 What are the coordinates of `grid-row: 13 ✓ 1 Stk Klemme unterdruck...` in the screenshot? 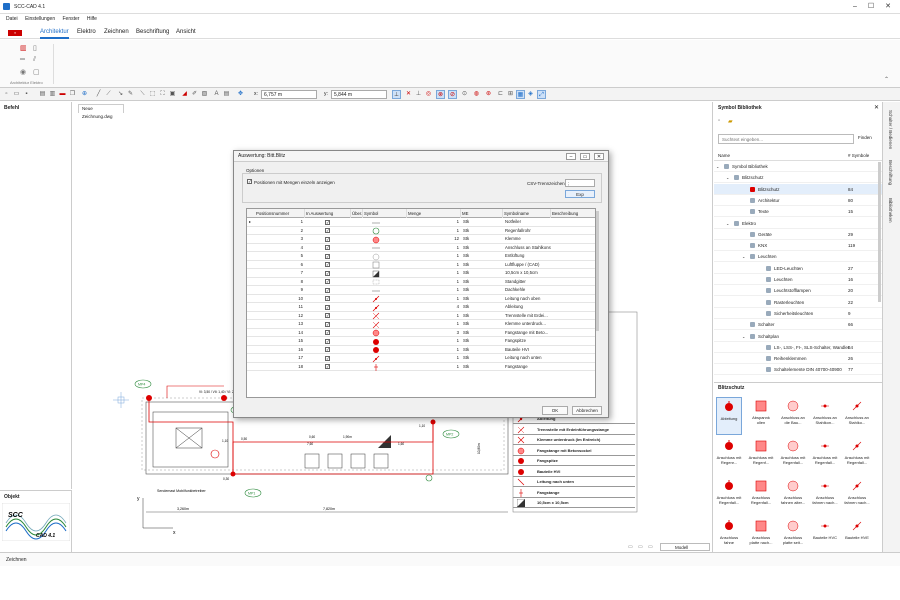 It's located at (421, 324).